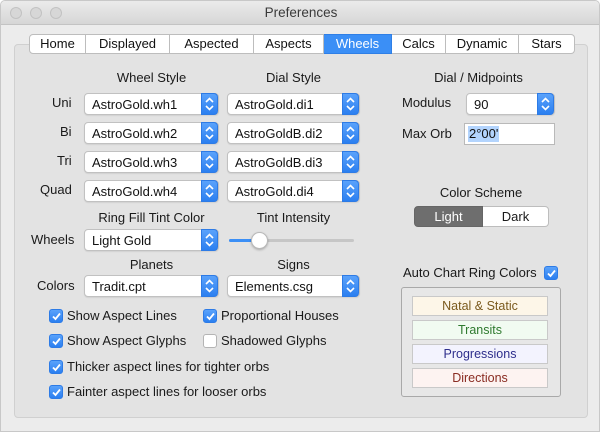 The height and width of the screenshot is (432, 600). Describe the element at coordinates (427, 133) in the screenshot. I see `max-orb-label: Max Orb` at that location.